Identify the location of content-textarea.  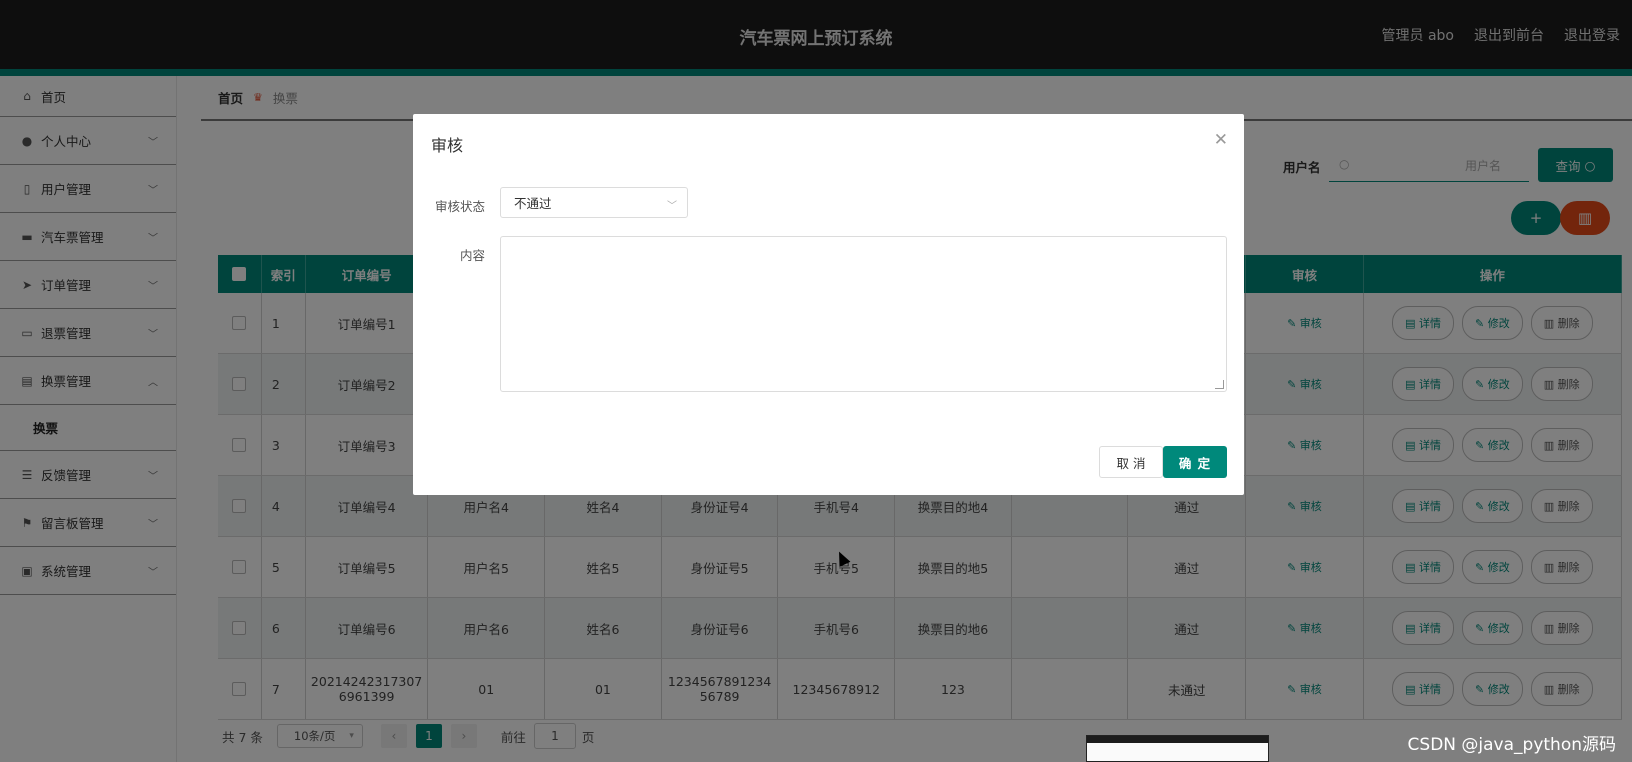
(863, 314).